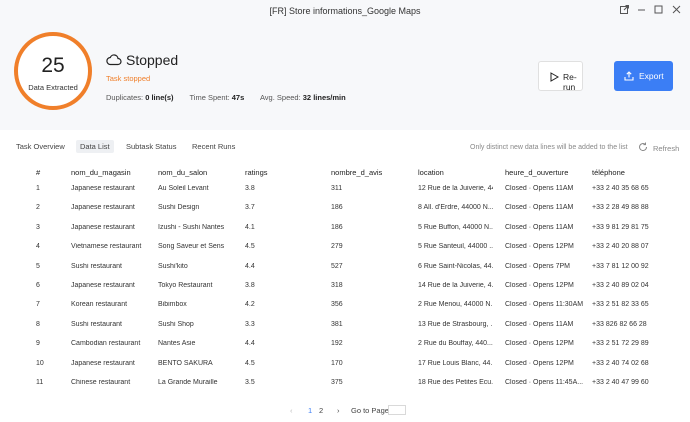 Image resolution: width=690 pixels, height=422 pixels. What do you see at coordinates (368, 172) in the screenshot?
I see `column-header-nombre-d-avis: nombre_d_avis` at bounding box center [368, 172].